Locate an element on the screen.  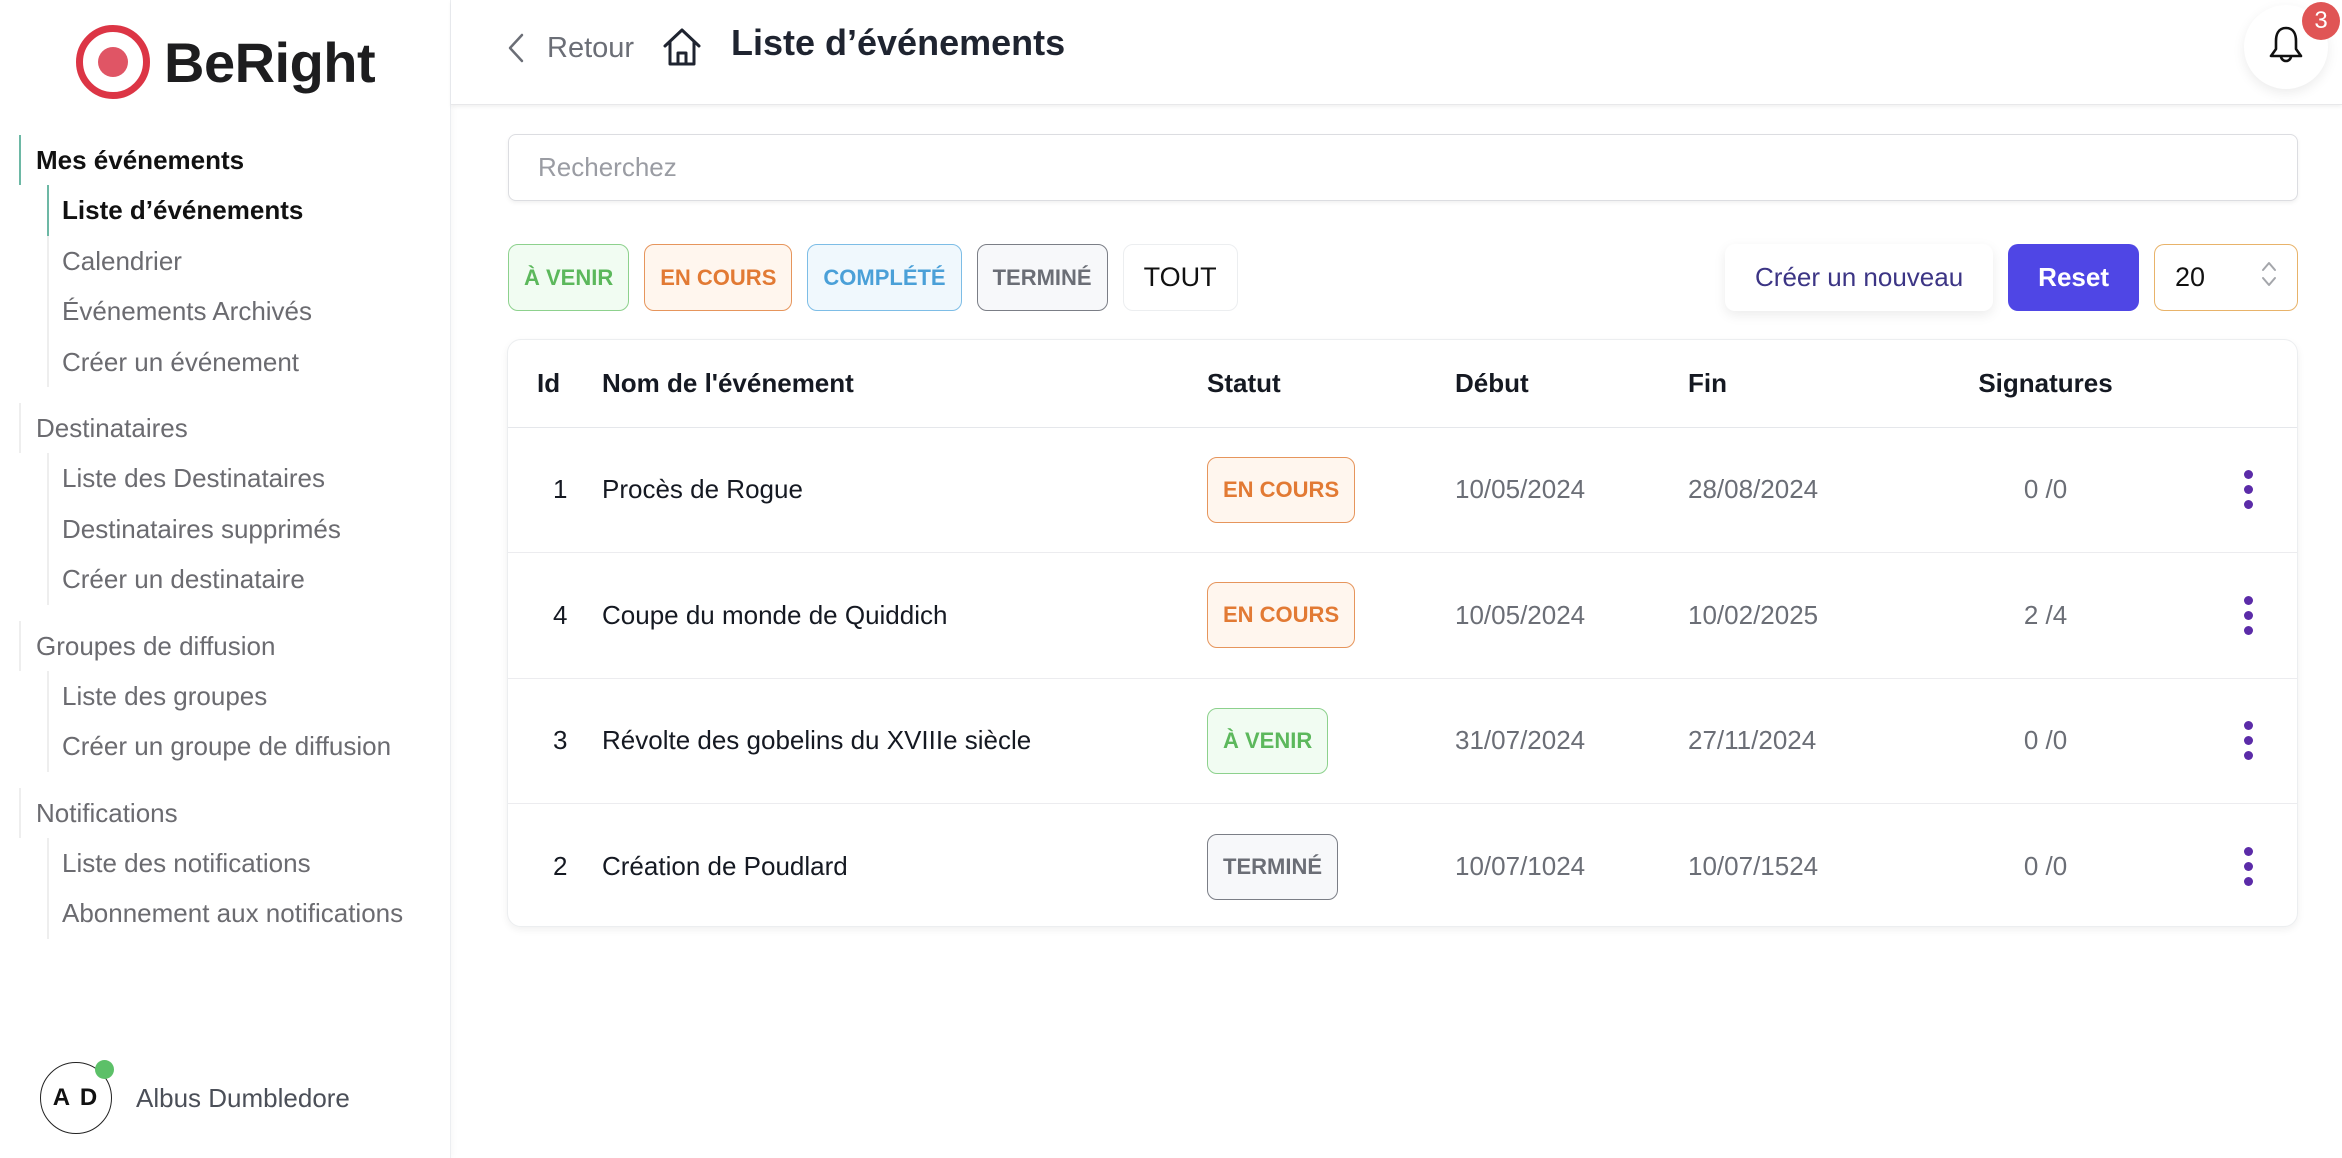
nav-group-title-broadcast-groups: Groupes de diffusion is located at coordinates (229, 645).